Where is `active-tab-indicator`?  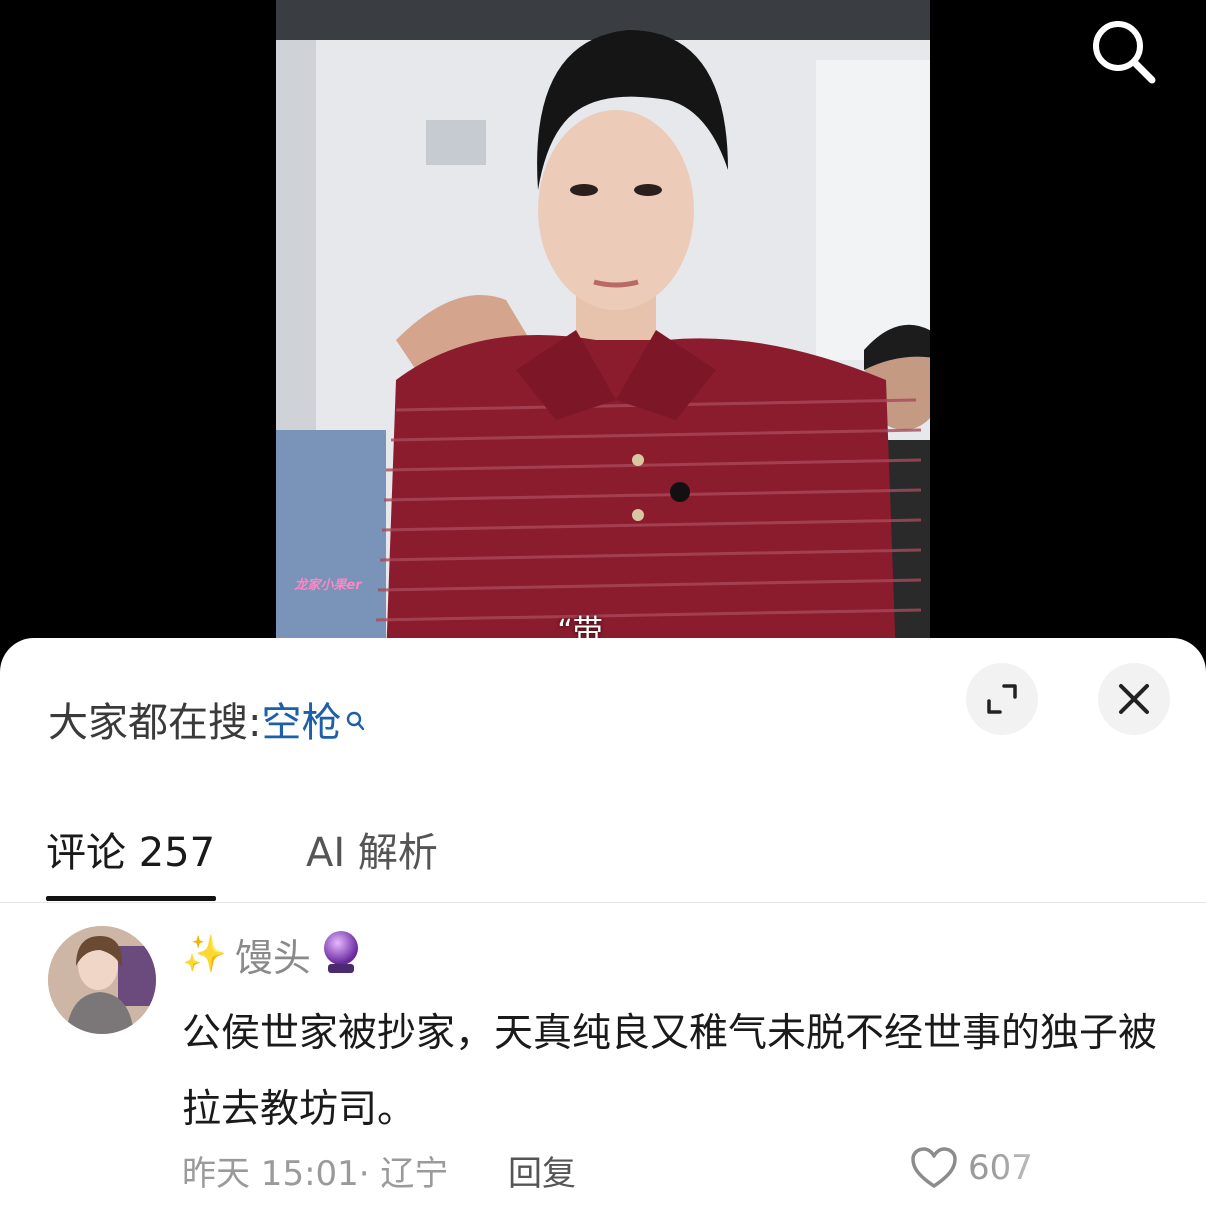 active-tab-indicator is located at coordinates (131, 898).